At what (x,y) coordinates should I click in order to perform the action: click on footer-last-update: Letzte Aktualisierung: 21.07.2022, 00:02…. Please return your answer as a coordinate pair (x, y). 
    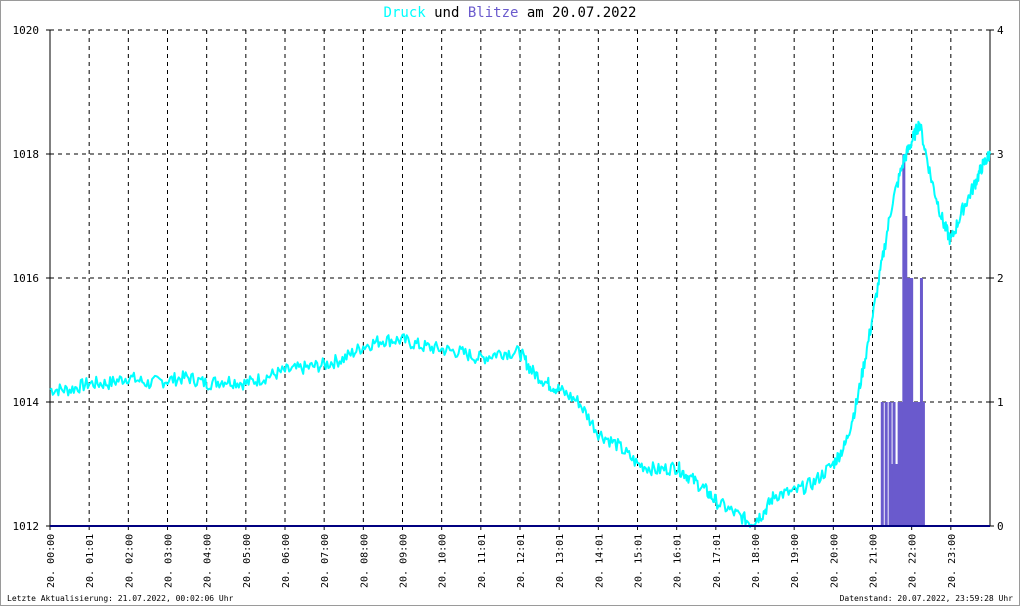
    Looking at the image, I should click on (120, 598).